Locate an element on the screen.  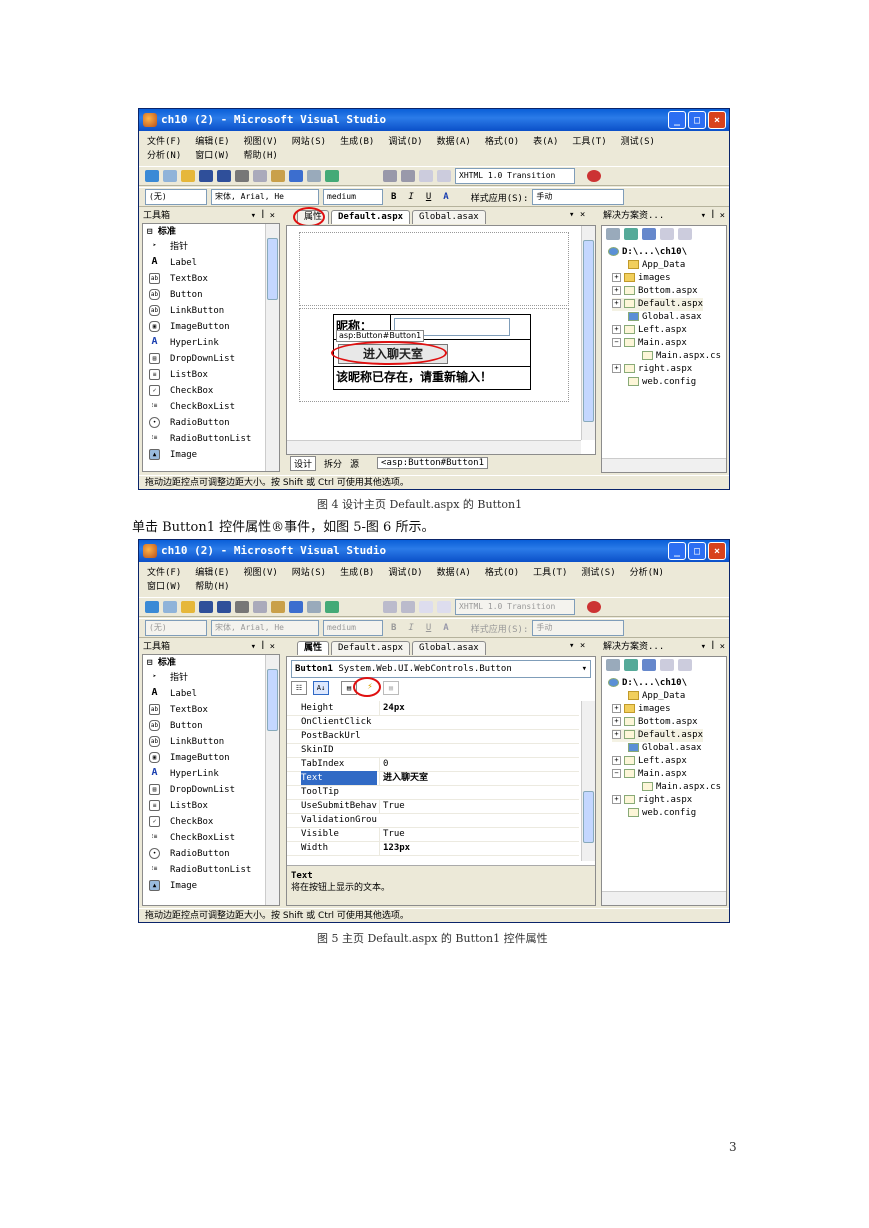
undo-icon is located at coordinates (296, 176).